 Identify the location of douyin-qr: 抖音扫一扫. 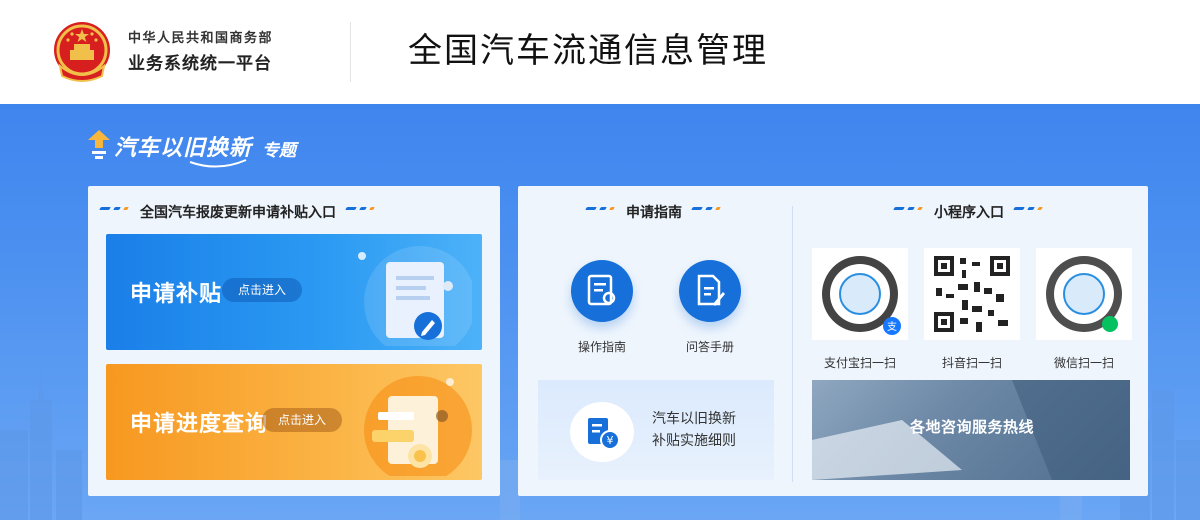
(972, 309).